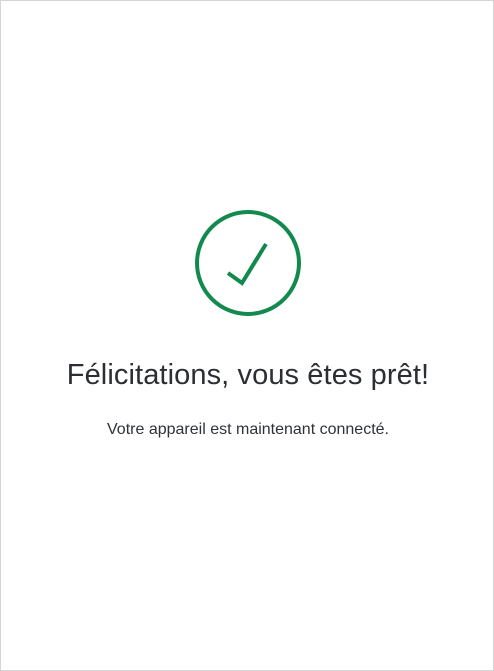 This screenshot has height=671, width=494. I want to click on checkmark-circle-icon, so click(248, 263).